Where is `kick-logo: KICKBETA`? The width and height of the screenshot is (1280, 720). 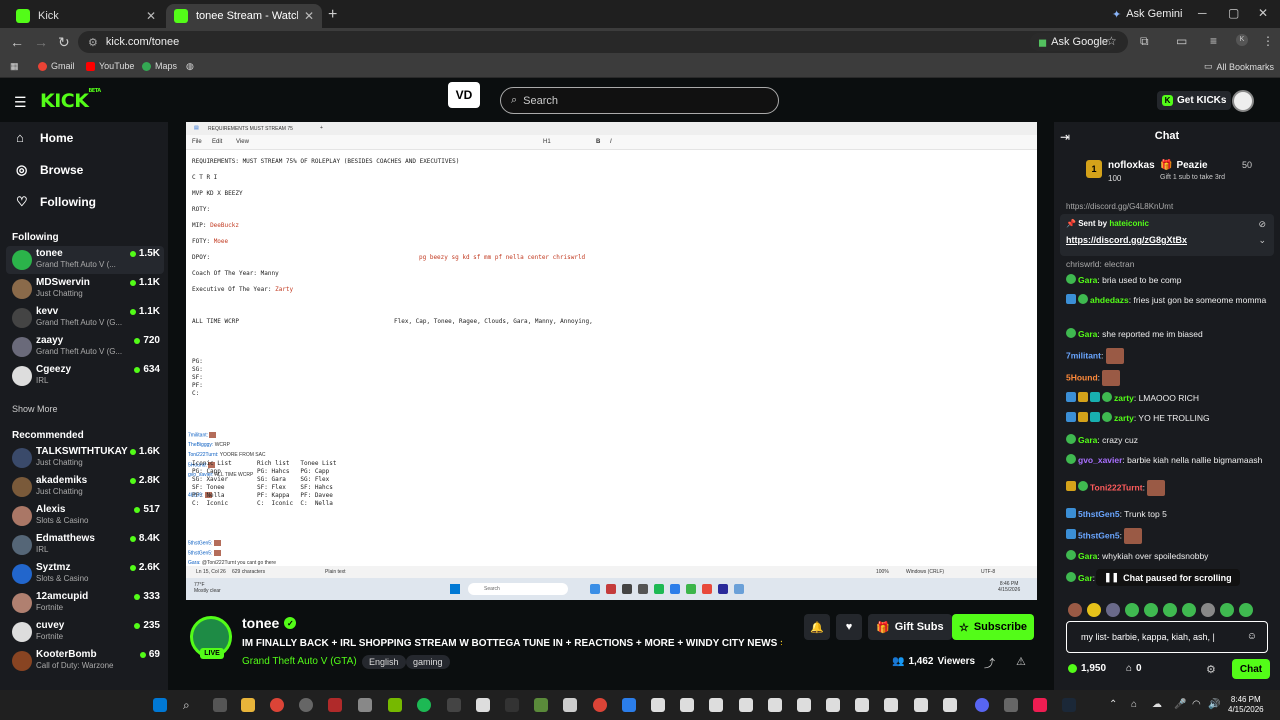
kick-logo: KICKBETA is located at coordinates (70, 100).